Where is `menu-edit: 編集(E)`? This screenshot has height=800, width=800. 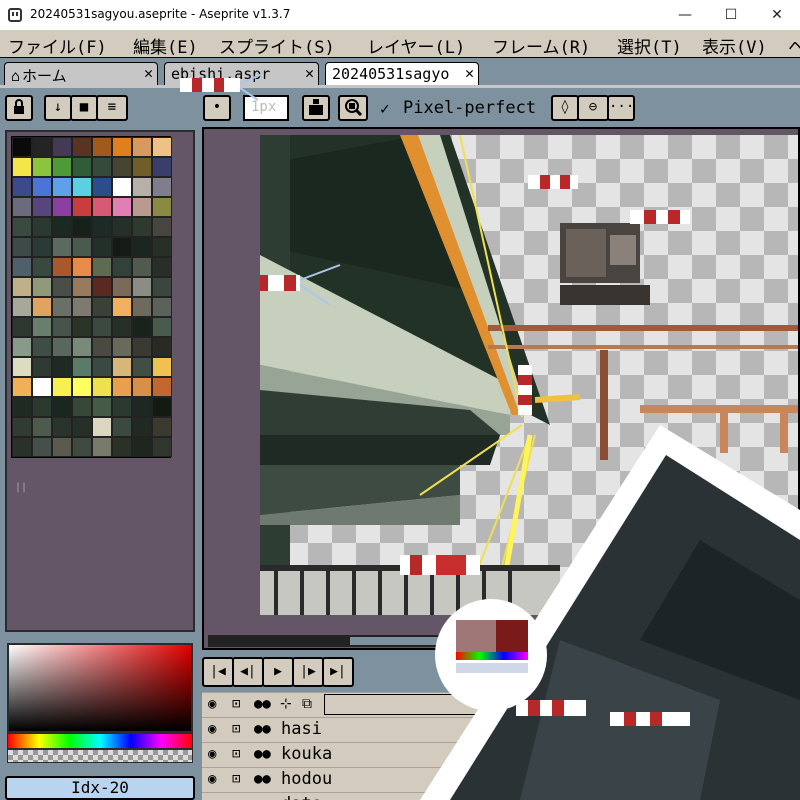
menu-edit: 編集(E) is located at coordinates (165, 45).